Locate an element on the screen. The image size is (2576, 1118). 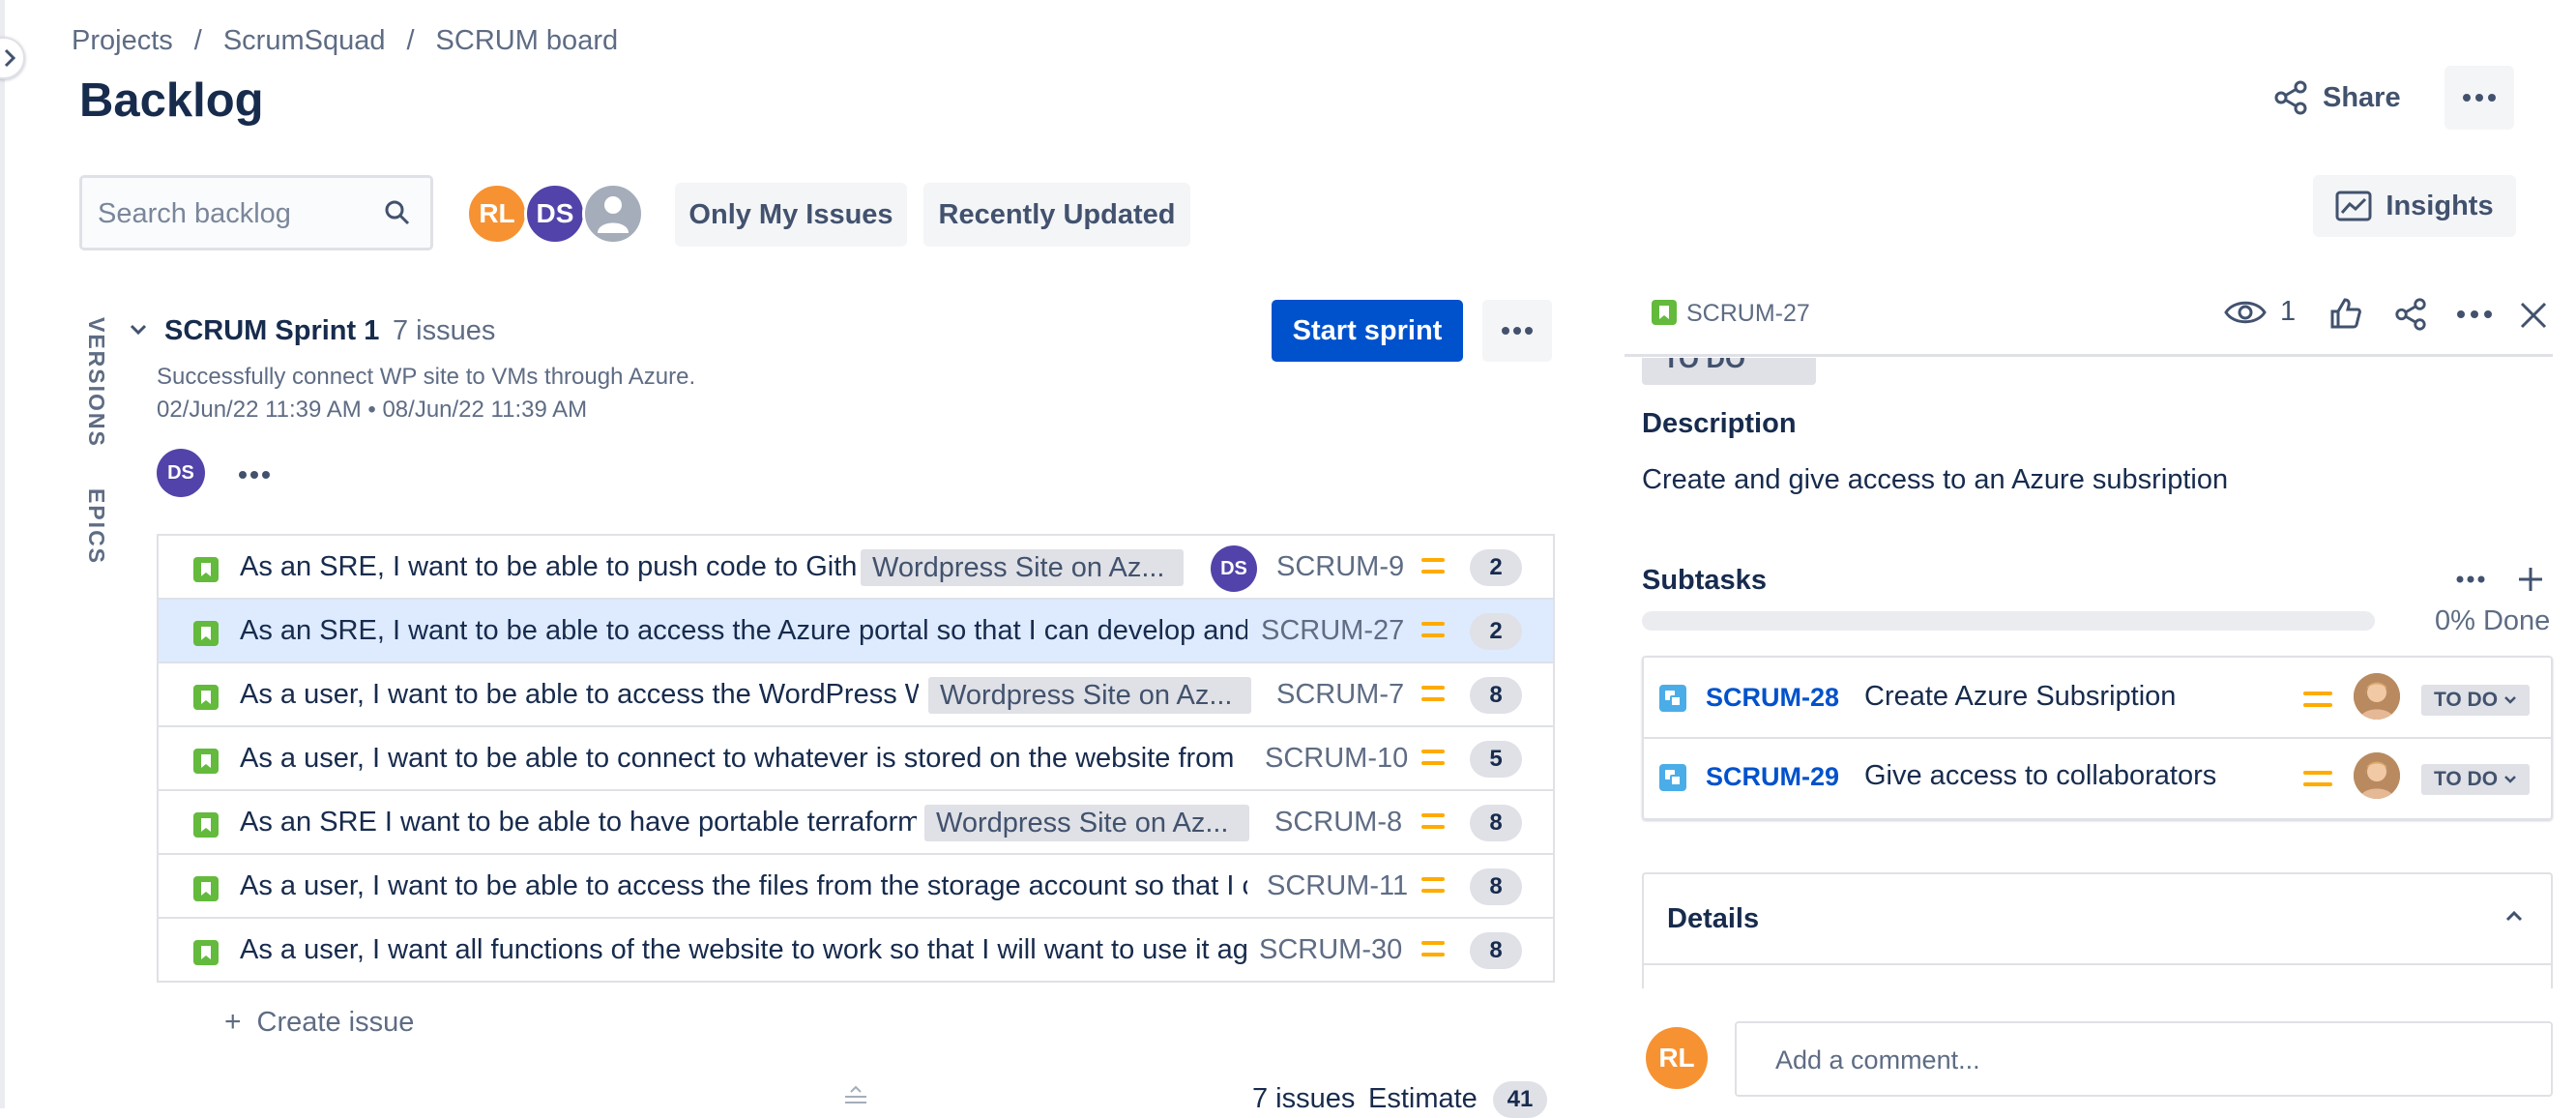
issue-key: SCRUM-9 is located at coordinates (1340, 567).